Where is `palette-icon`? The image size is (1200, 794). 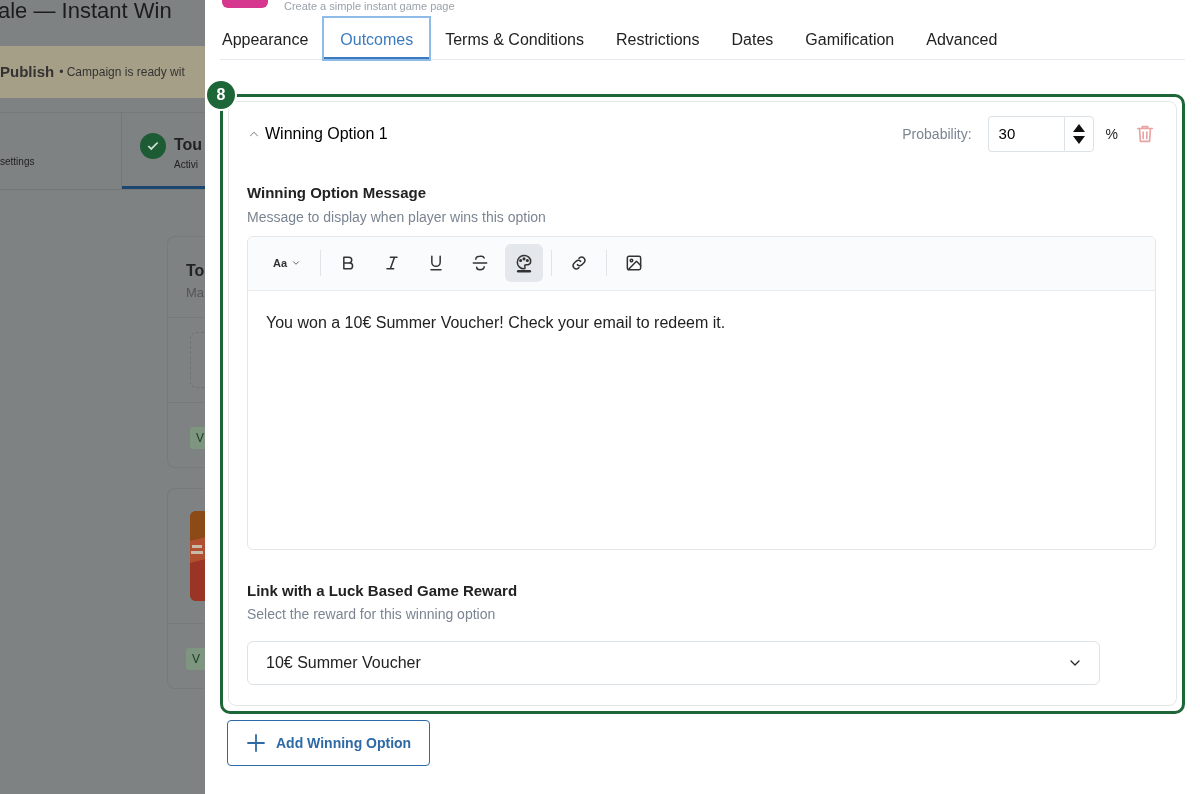
palette-icon is located at coordinates (524, 263).